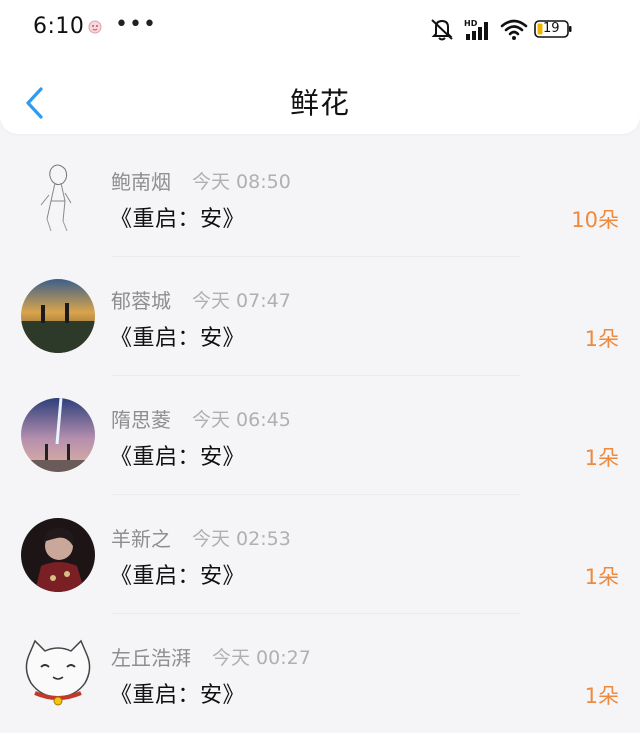 This screenshot has width=640, height=733. I want to click on timestamp: 今天 08:50, so click(241, 182).